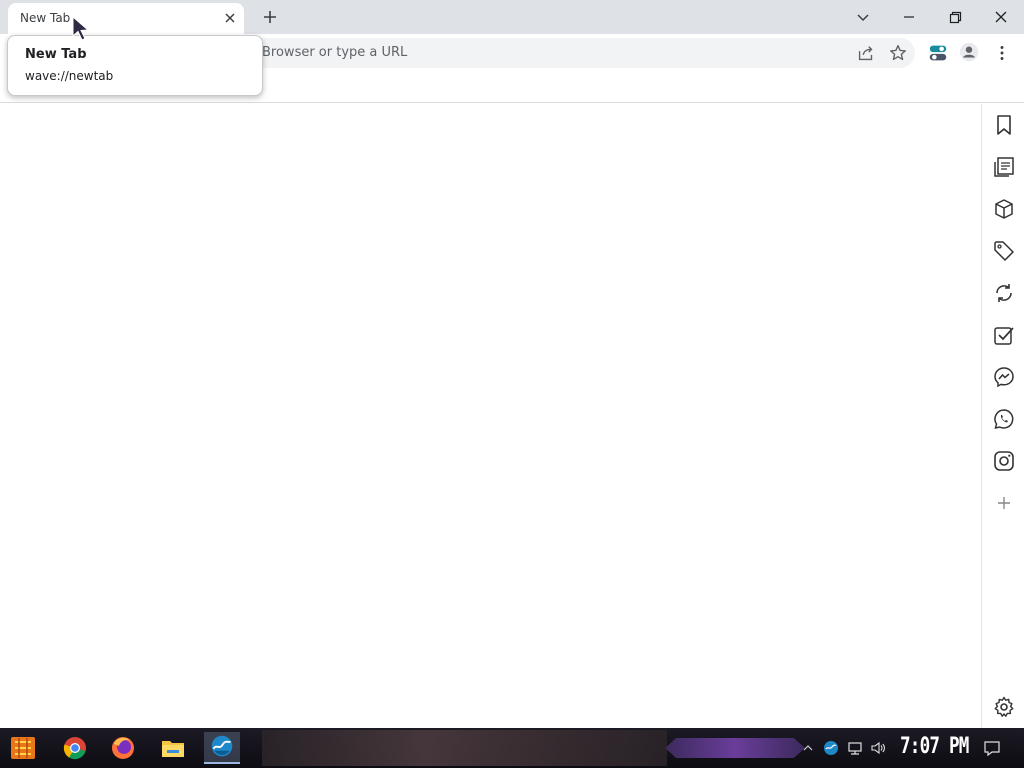 The width and height of the screenshot is (1024, 768). What do you see at coordinates (69, 76) in the screenshot?
I see `hover-card-url: wave://newtab` at bounding box center [69, 76].